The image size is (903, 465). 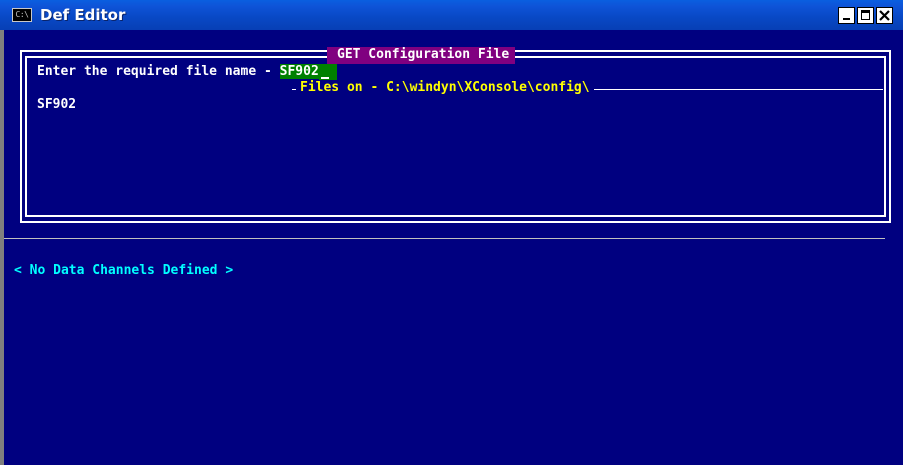 I want to click on close-button, so click(x=884, y=15).